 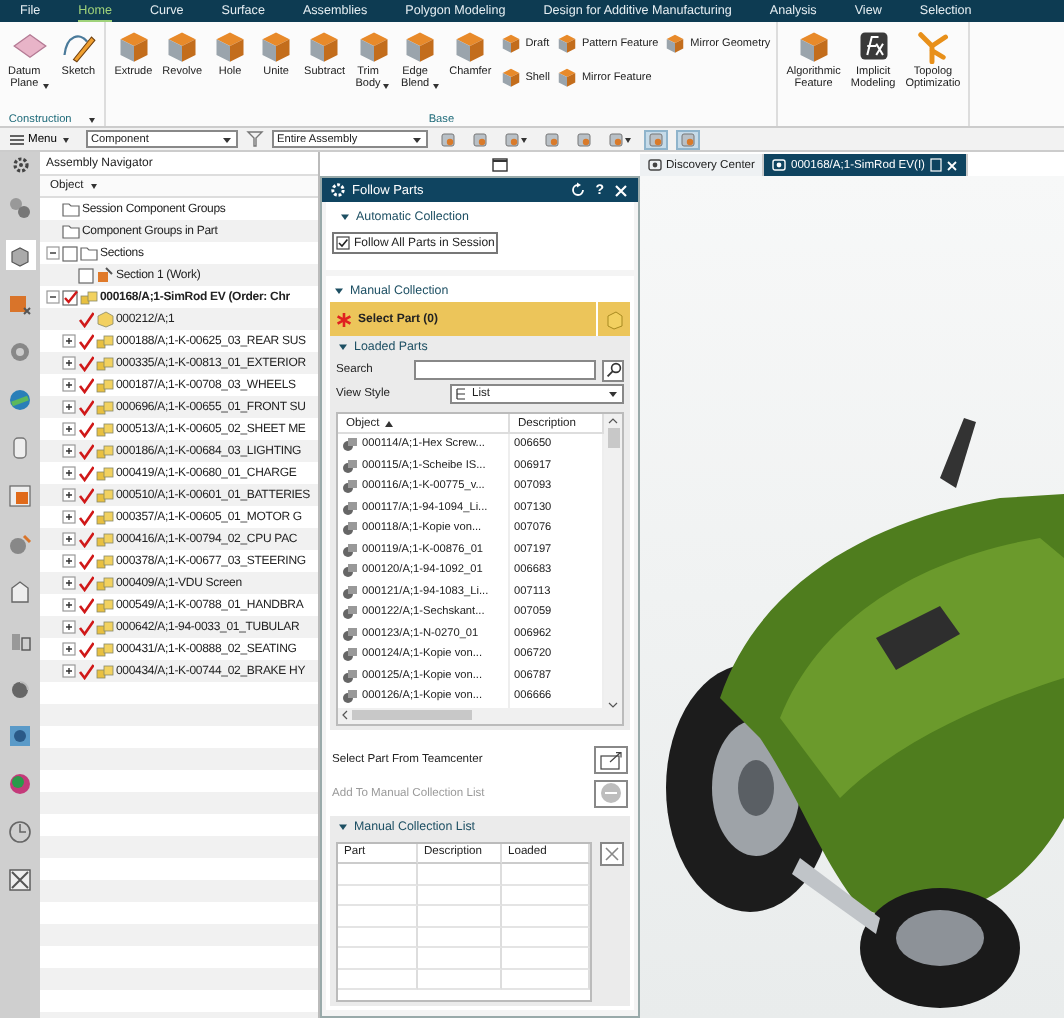 What do you see at coordinates (505, 370) in the screenshot?
I see `search-field` at bounding box center [505, 370].